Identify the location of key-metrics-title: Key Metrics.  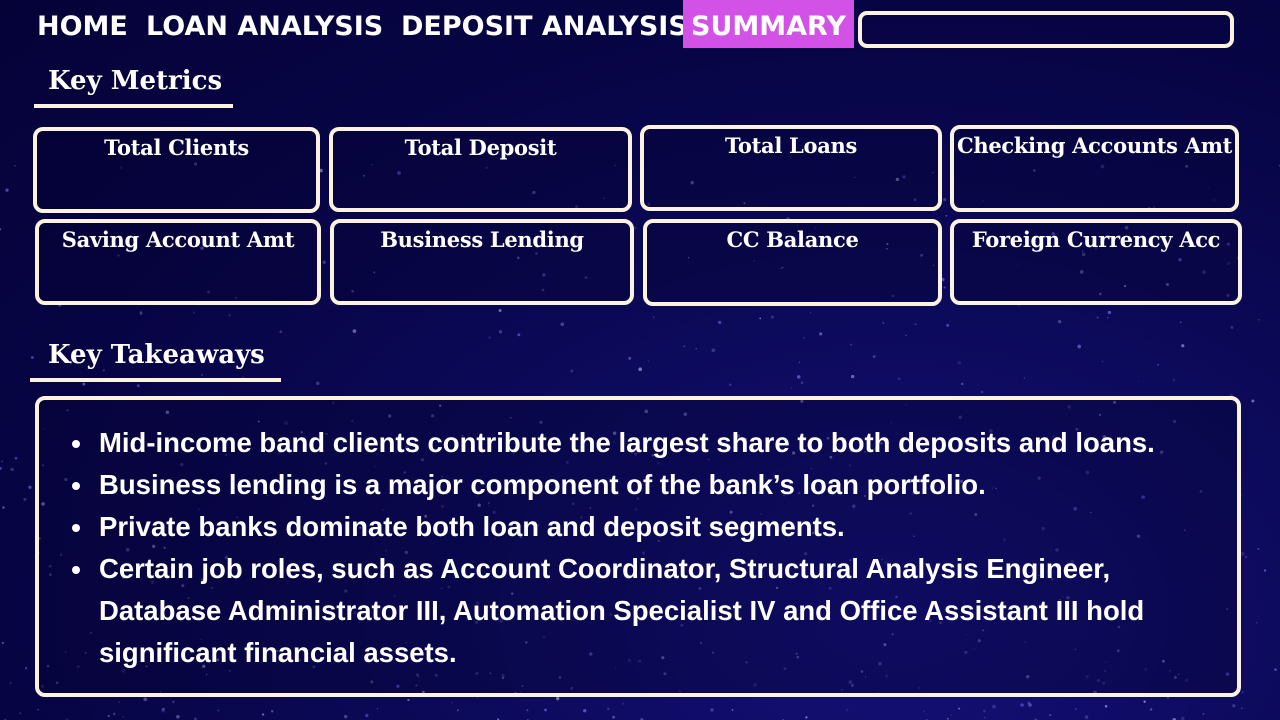
(135, 81).